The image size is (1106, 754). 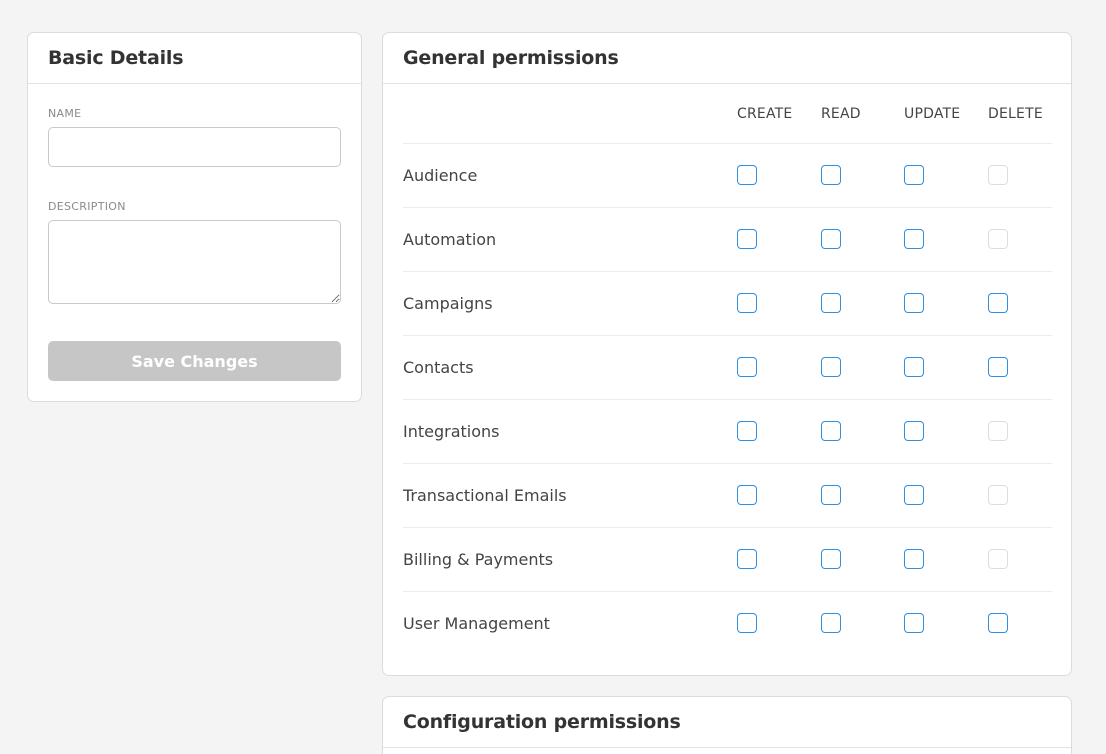 What do you see at coordinates (542, 722) in the screenshot?
I see `configuration-permissions-title: Configuration permissions` at bounding box center [542, 722].